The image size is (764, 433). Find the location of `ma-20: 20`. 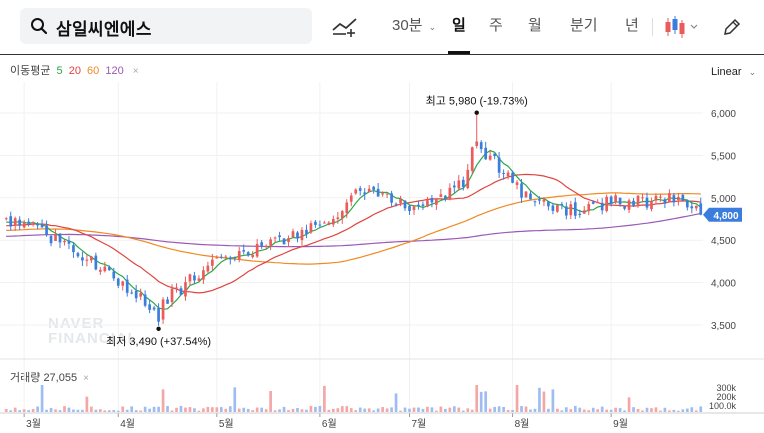

ma-20: 20 is located at coordinates (75, 71).